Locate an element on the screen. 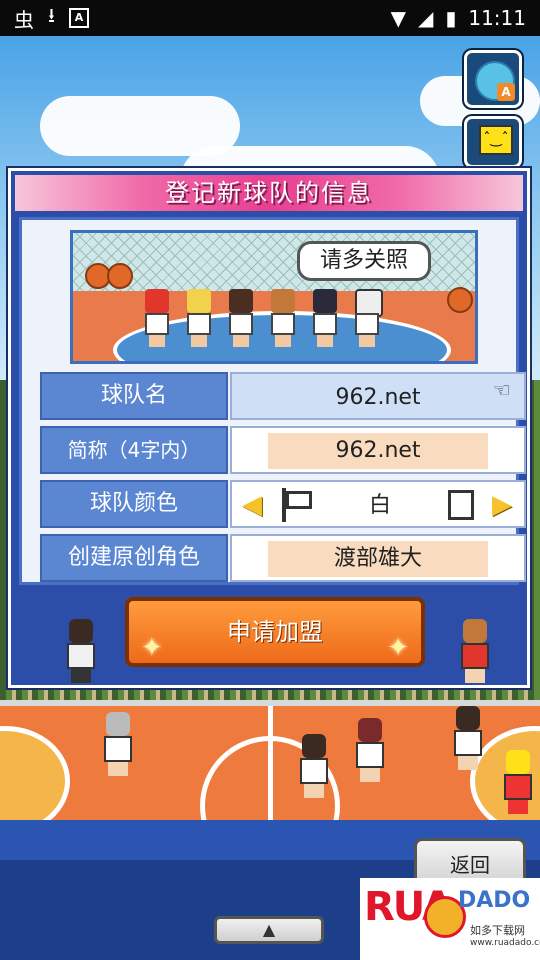 This screenshot has height=960, width=540. short-name-value: 962.net is located at coordinates (378, 451).